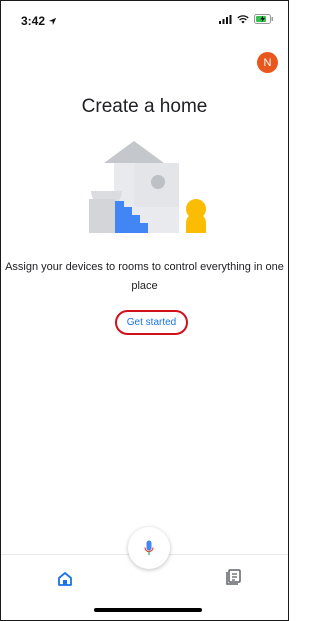  Describe the element at coordinates (267, 62) in the screenshot. I see `account-avatar: N` at that location.